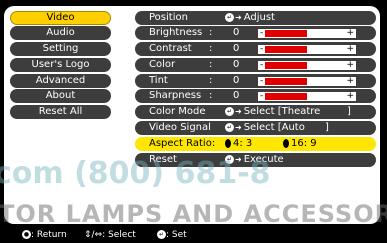 The image size is (387, 243). I want to click on setting-row-position: Position ↵ ➜ Adjust, so click(255, 18).